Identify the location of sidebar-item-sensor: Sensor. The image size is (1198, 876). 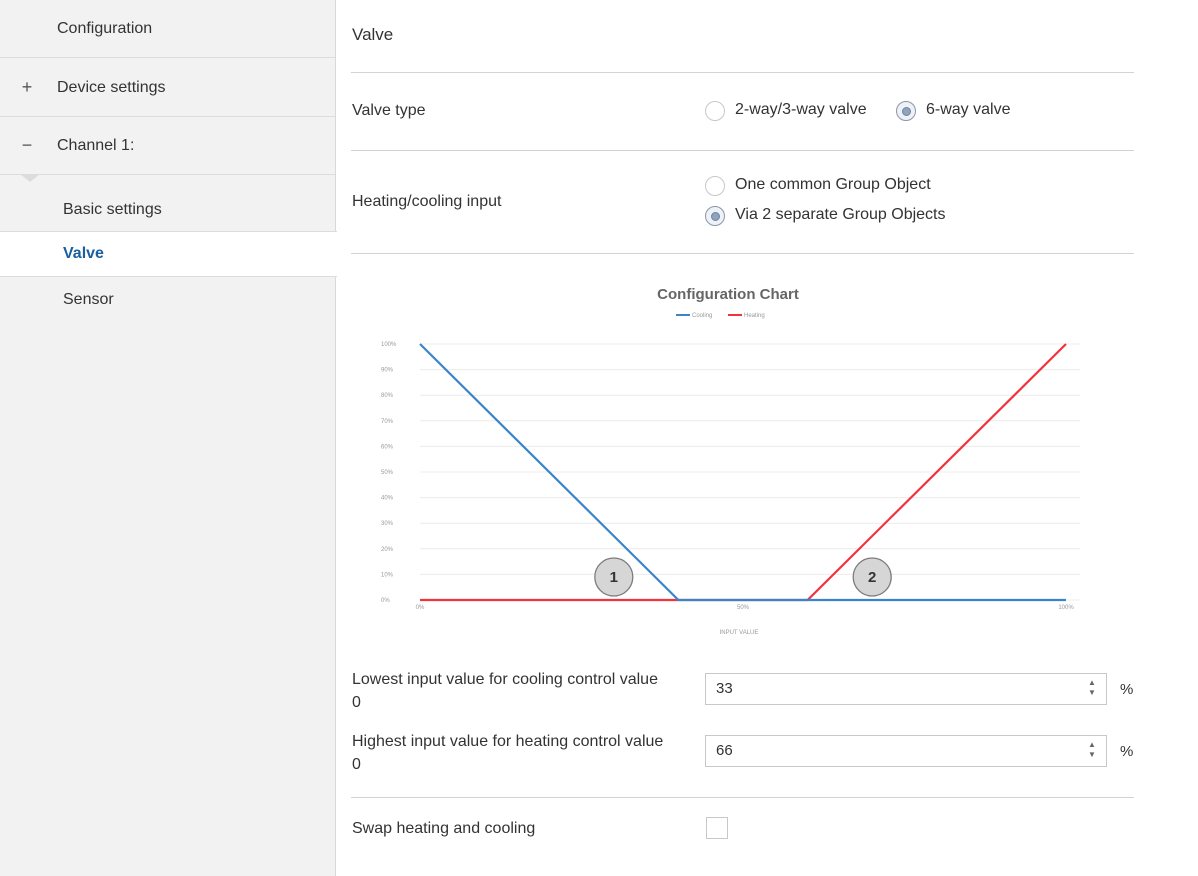
(167, 300).